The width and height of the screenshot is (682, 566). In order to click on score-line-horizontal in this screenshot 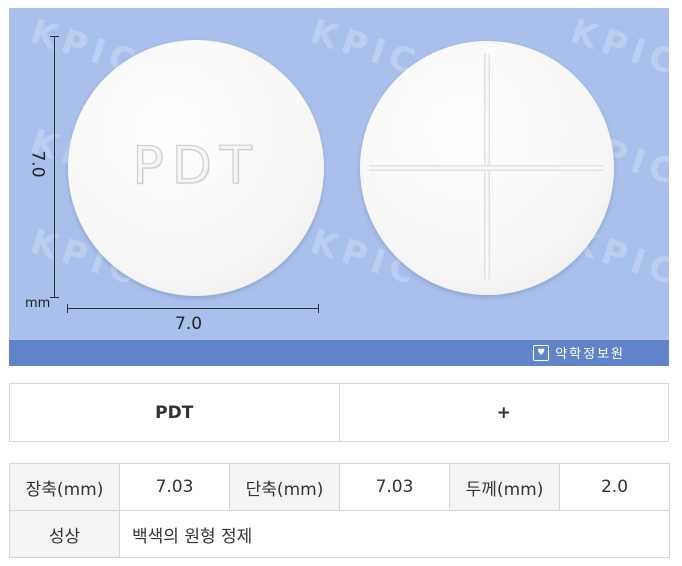, I will do `click(487, 168)`.